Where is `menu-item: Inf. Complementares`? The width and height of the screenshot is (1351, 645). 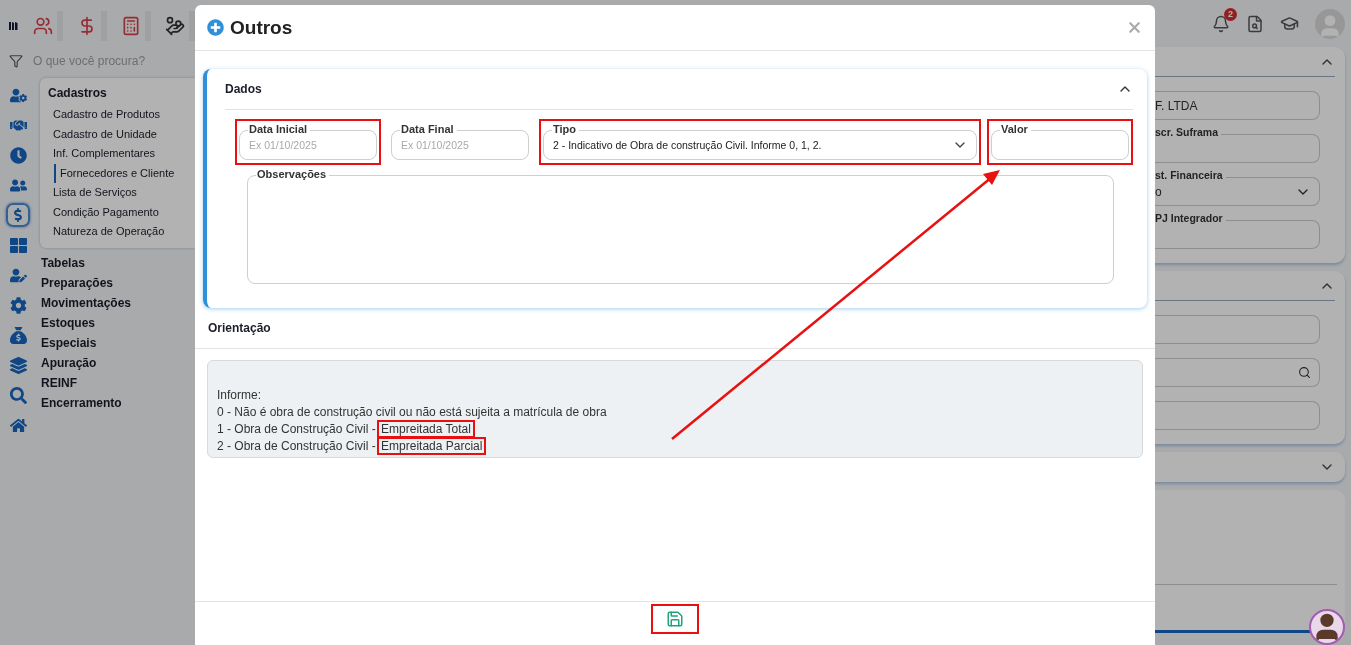 menu-item: Inf. Complementares is located at coordinates (121, 154).